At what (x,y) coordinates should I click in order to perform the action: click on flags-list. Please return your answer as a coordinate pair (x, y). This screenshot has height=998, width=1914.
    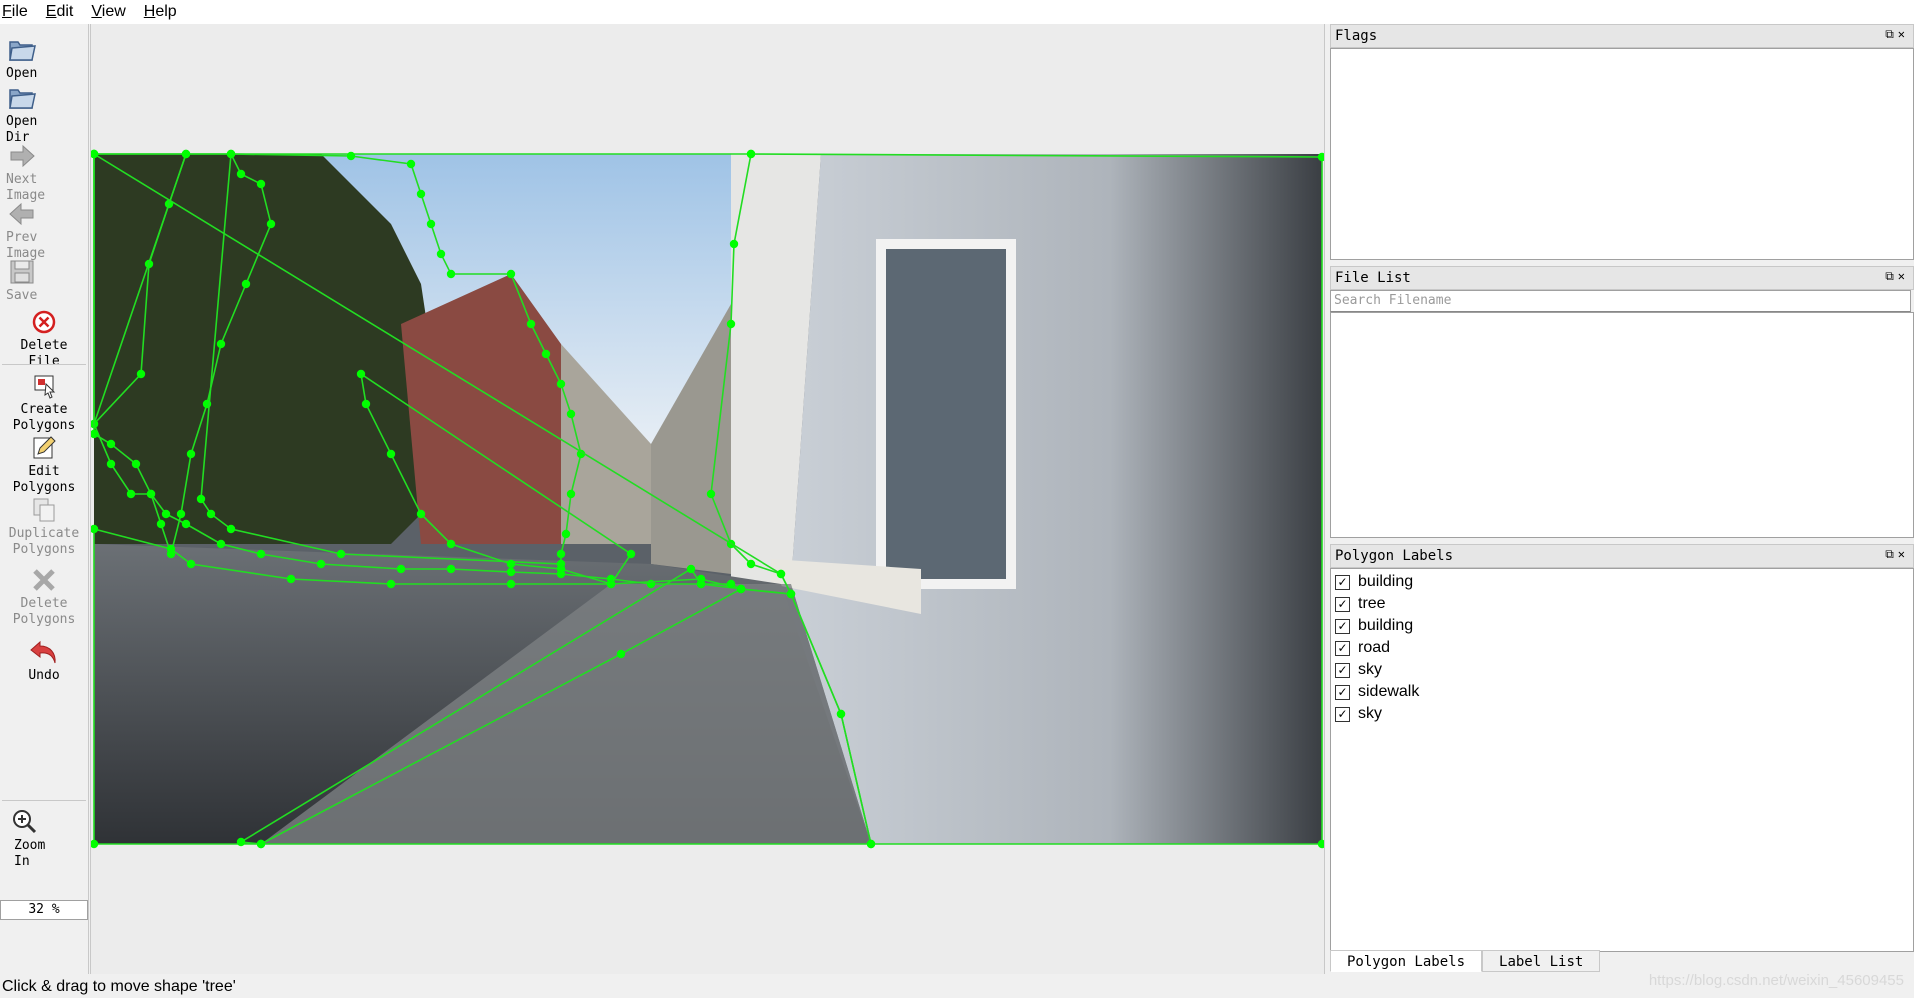
    Looking at the image, I should click on (1622, 154).